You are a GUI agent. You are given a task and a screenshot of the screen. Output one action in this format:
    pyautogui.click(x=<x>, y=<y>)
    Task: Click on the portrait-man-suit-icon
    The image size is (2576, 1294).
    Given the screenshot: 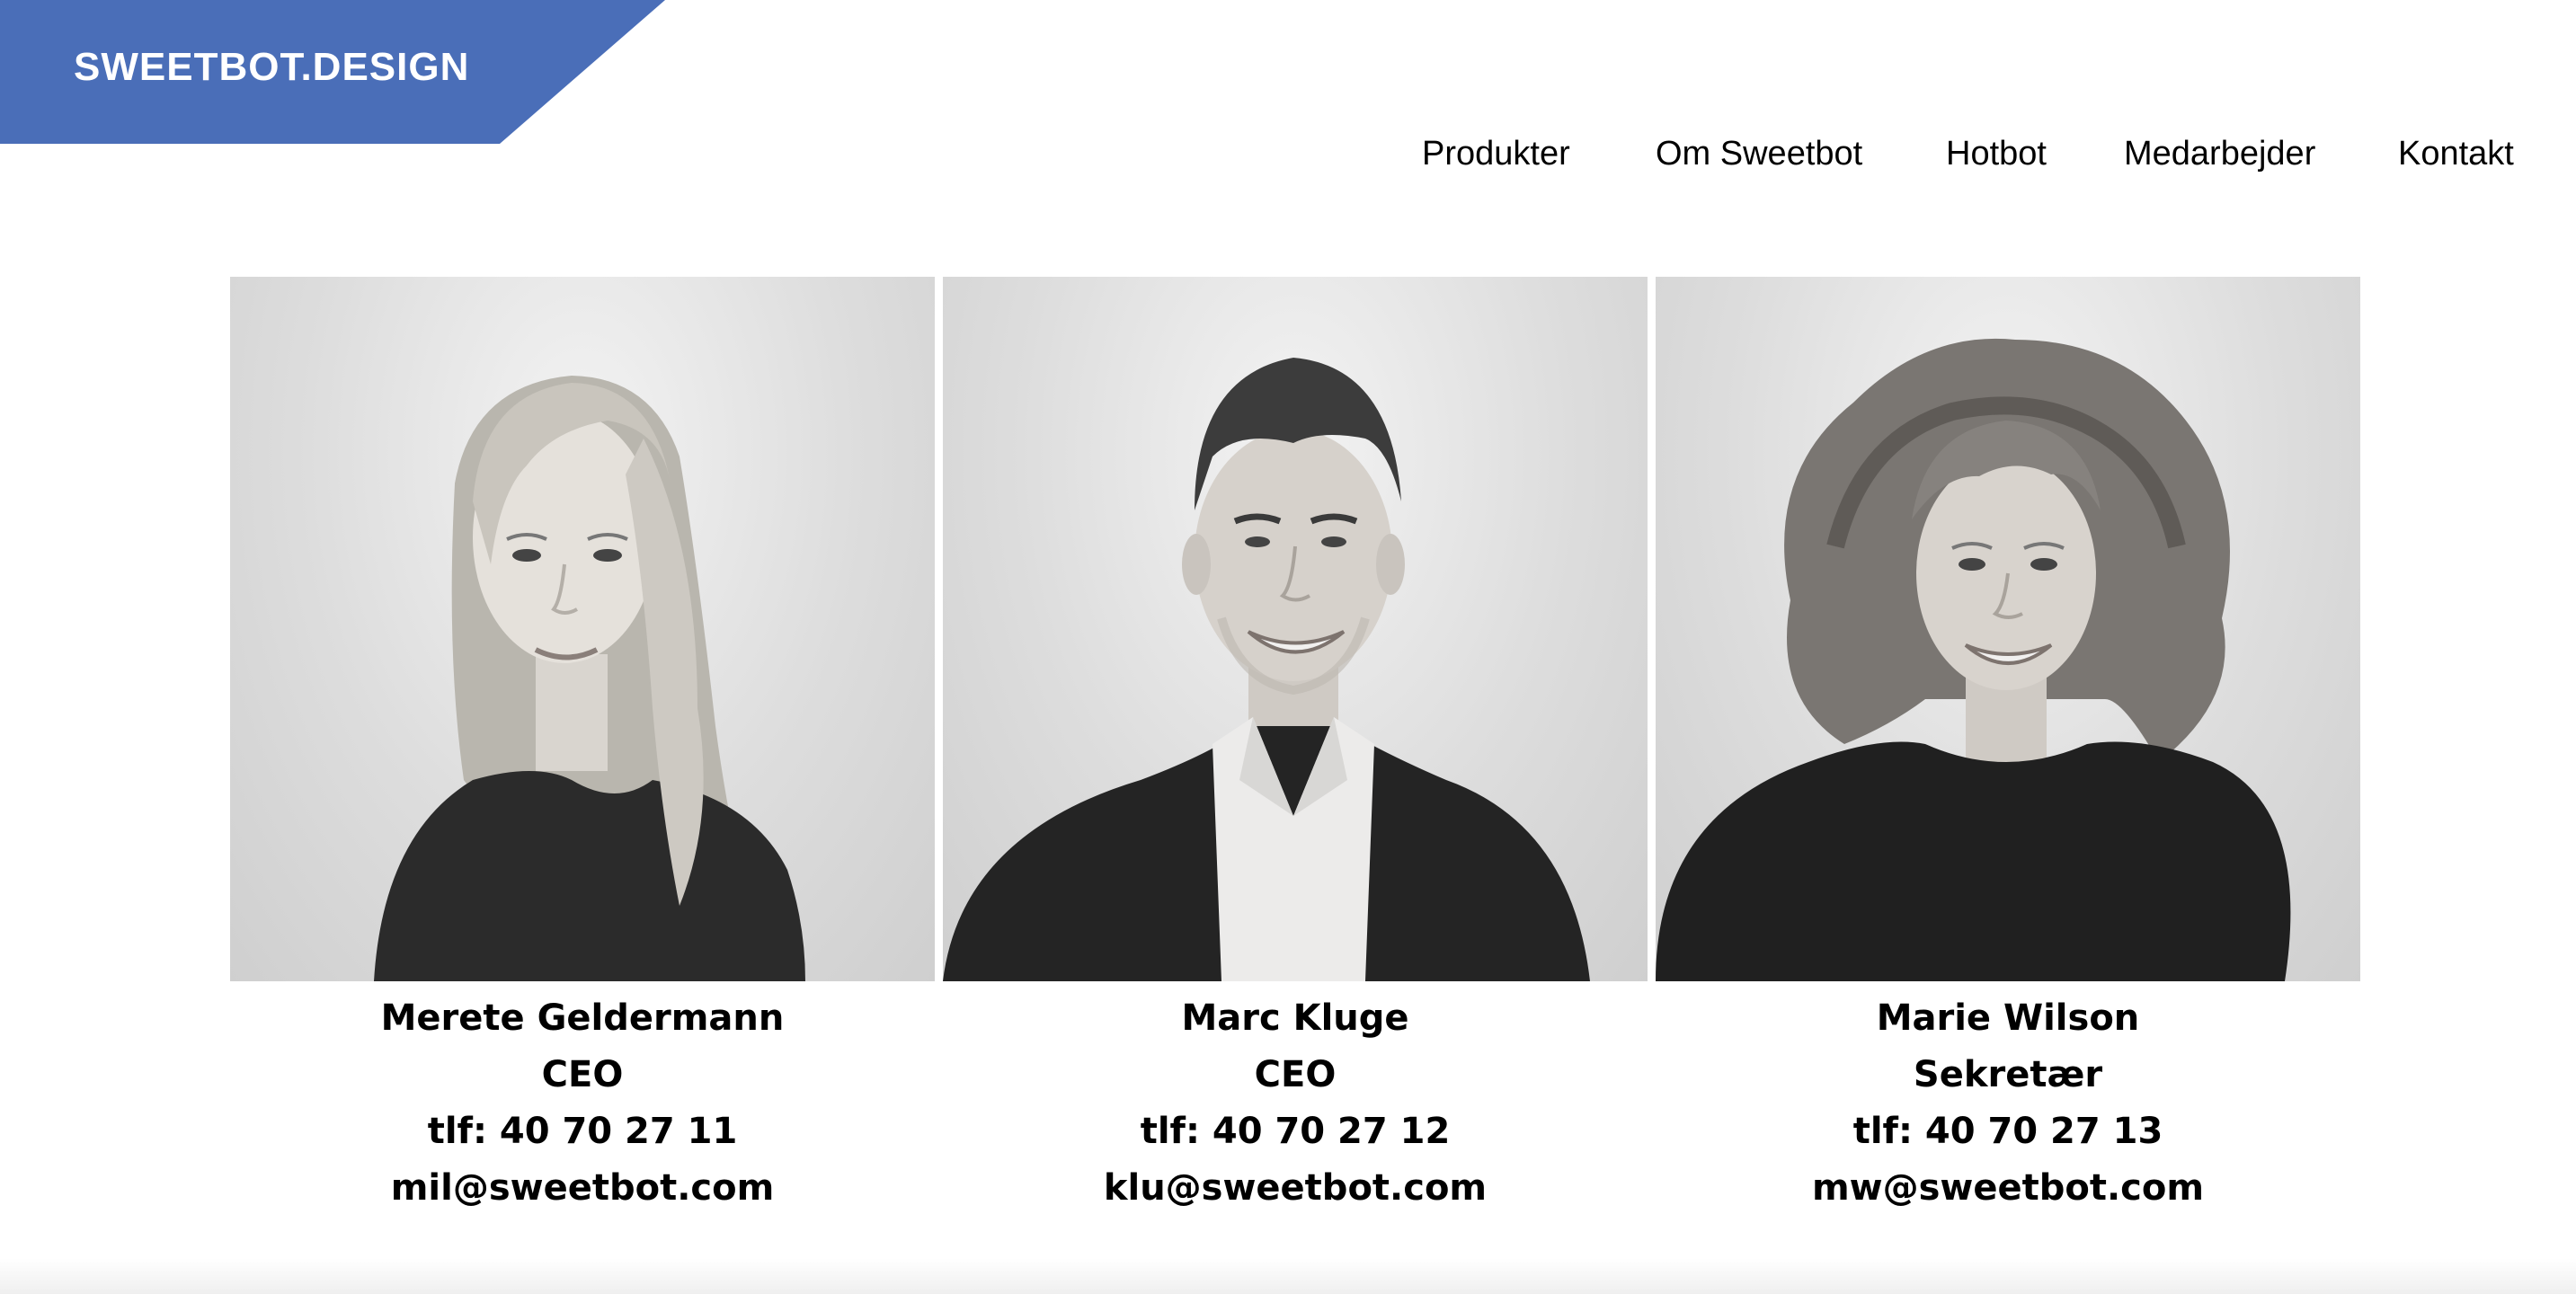 What is the action you would take?
    pyautogui.click(x=1266, y=669)
    